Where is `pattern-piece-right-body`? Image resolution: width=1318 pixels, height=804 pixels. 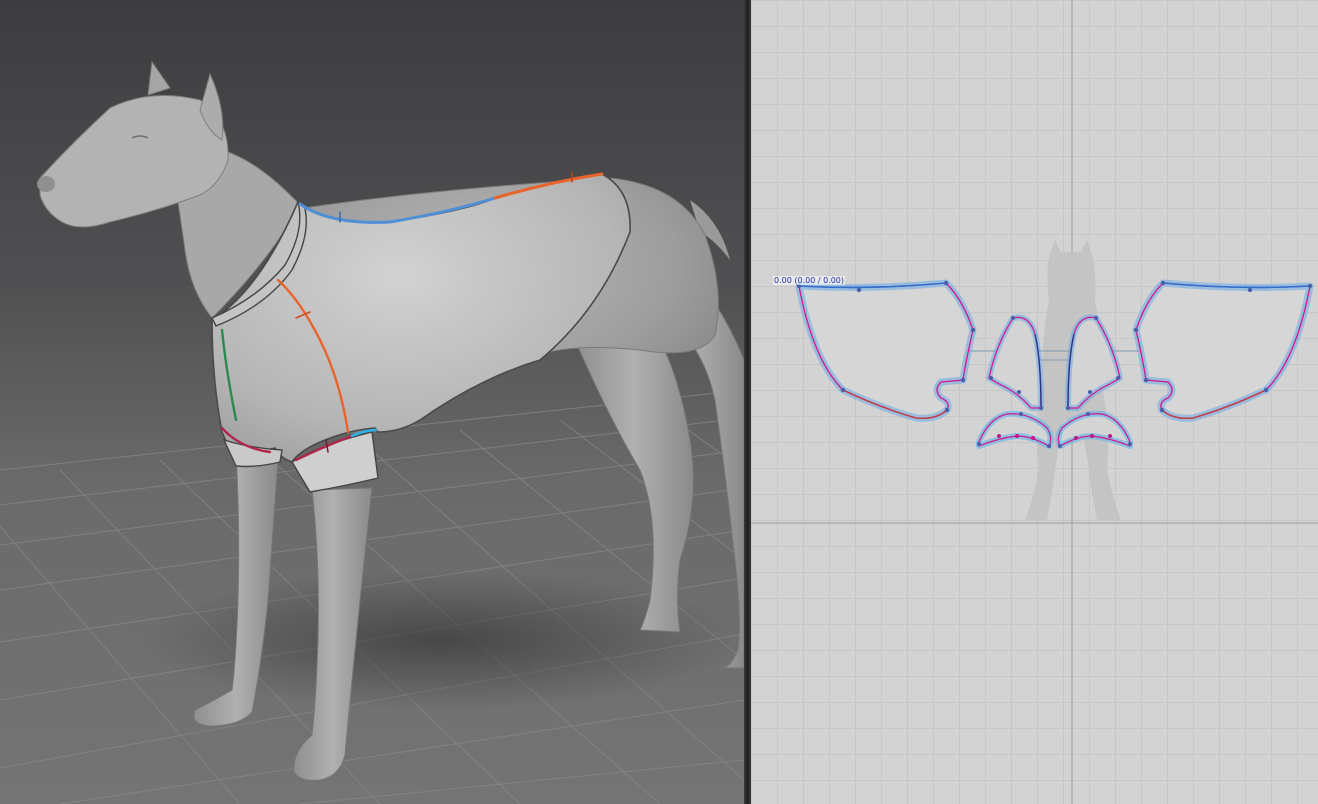
pattern-piece-right-body is located at coordinates (1223, 350).